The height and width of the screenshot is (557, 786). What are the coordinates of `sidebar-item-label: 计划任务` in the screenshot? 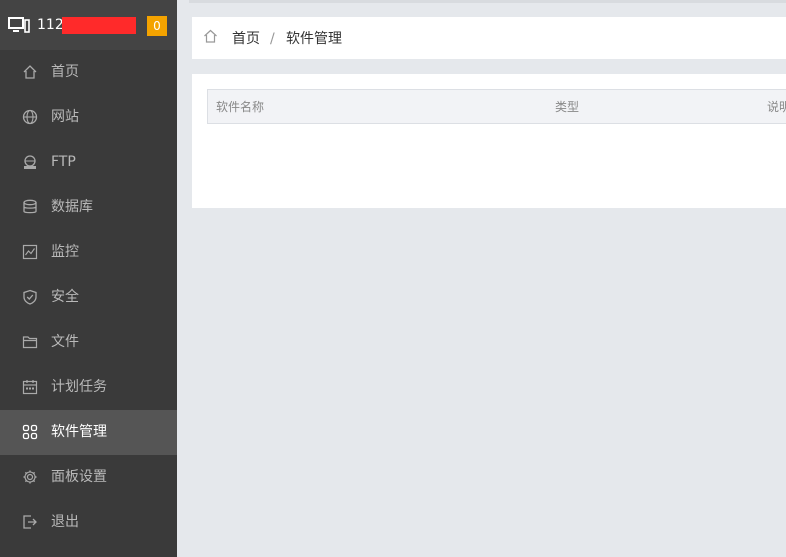 It's located at (79, 387).